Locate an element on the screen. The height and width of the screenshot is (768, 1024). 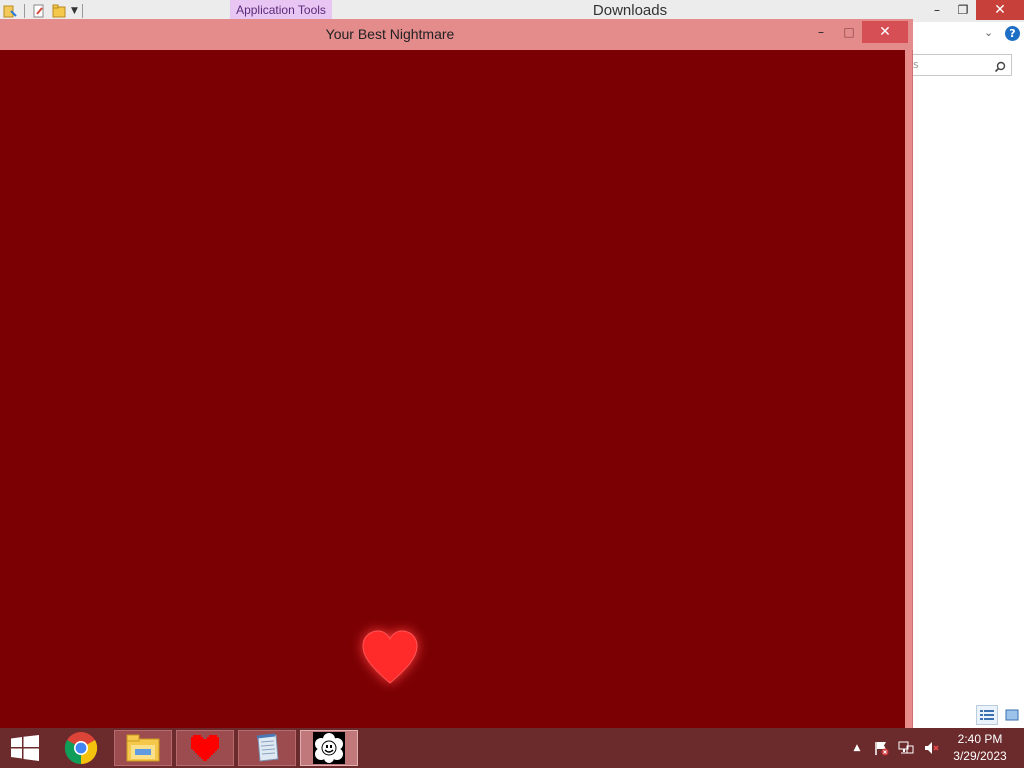
customize-toolbar-arrow-icon: ▼ is located at coordinates (74, 11).